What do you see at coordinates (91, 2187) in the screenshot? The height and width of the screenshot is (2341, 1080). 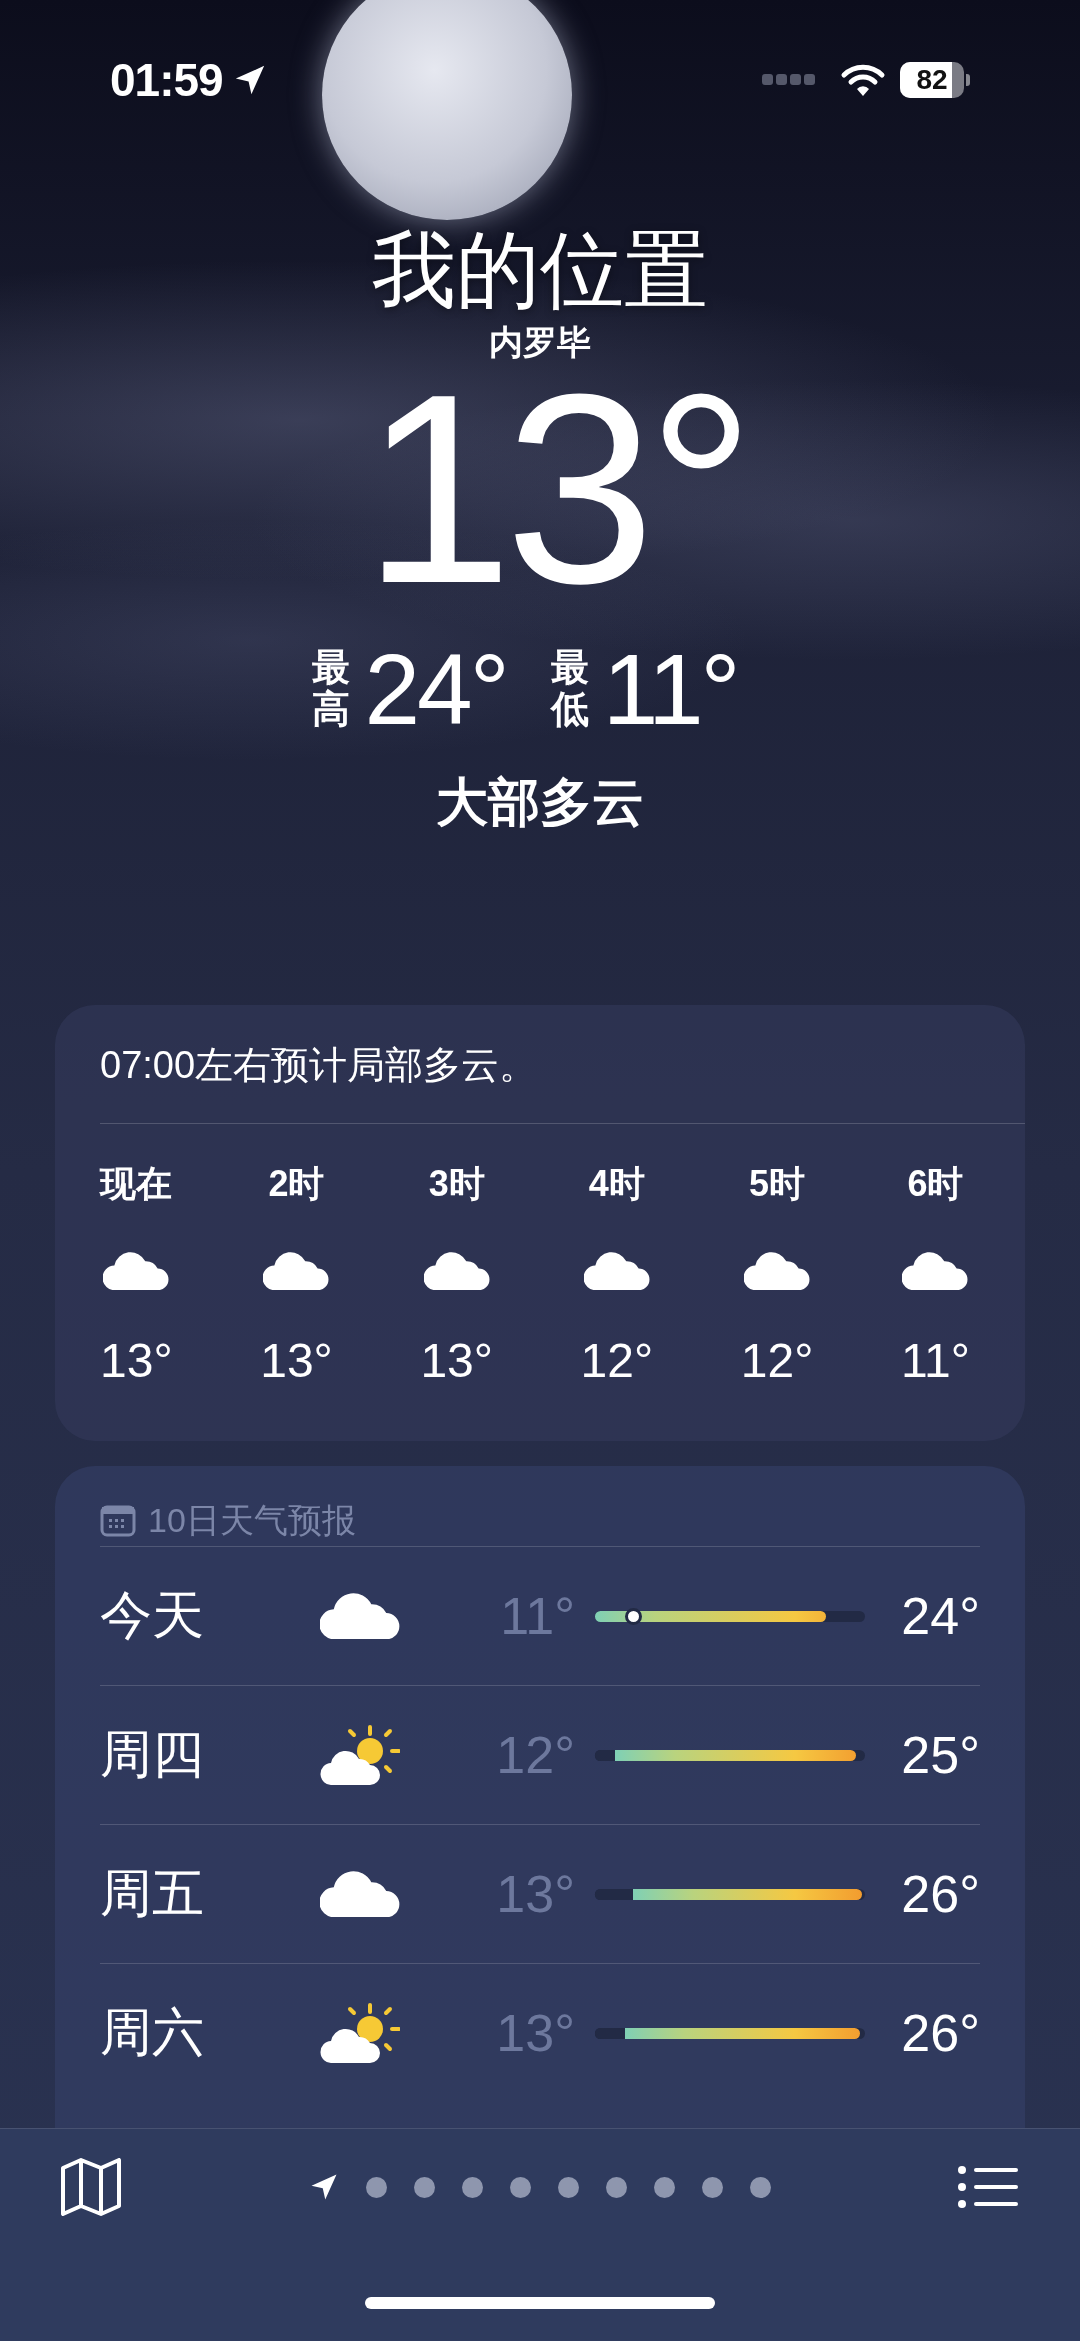 I see `map-icon` at bounding box center [91, 2187].